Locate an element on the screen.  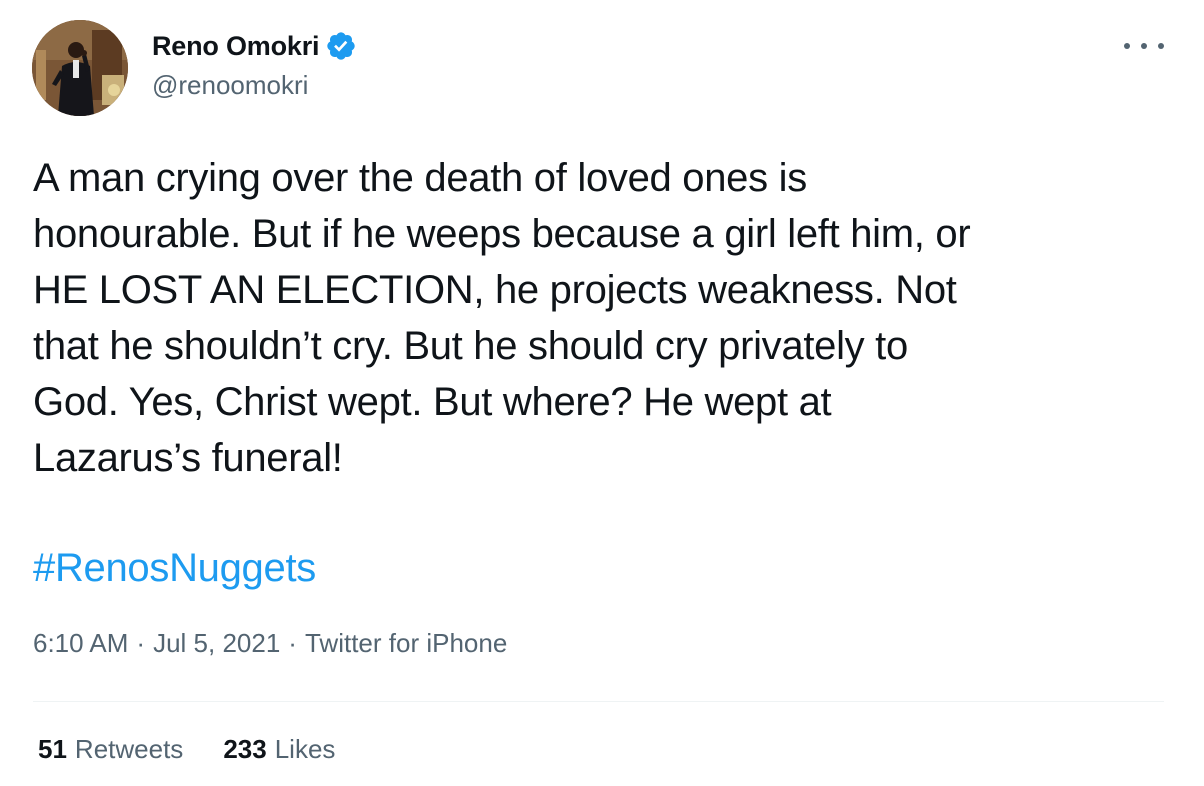
tweet-time: 6:10 AM is located at coordinates (80, 643).